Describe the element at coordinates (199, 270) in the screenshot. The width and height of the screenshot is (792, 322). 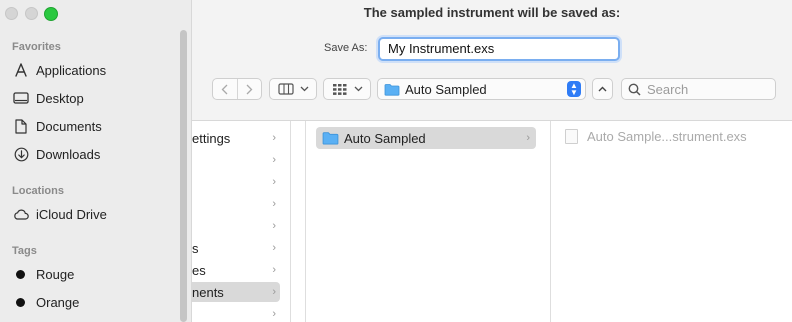
I see `list-item-label: es` at that location.